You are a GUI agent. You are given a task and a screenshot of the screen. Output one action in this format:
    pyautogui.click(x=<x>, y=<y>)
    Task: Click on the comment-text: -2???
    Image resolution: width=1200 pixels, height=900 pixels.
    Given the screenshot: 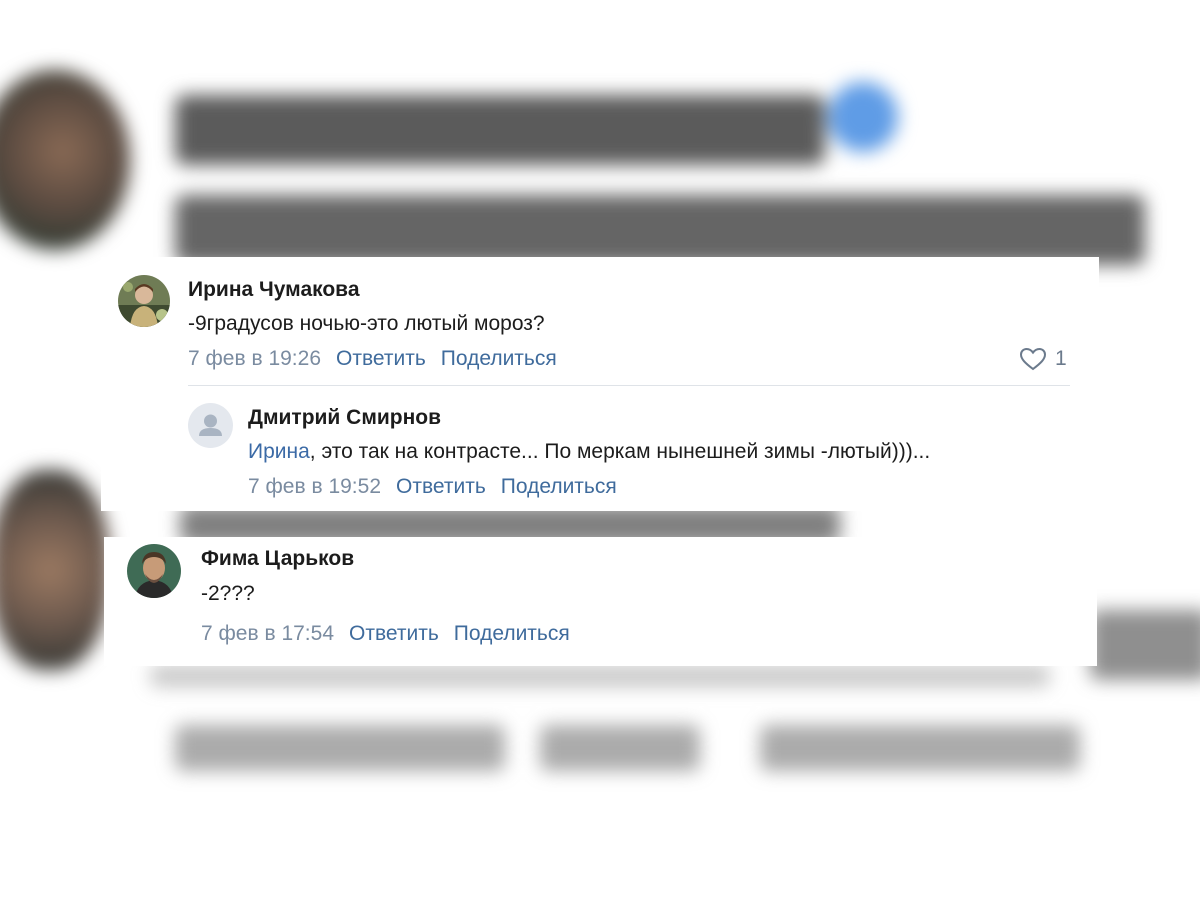 What is the action you would take?
    pyautogui.click(x=228, y=593)
    